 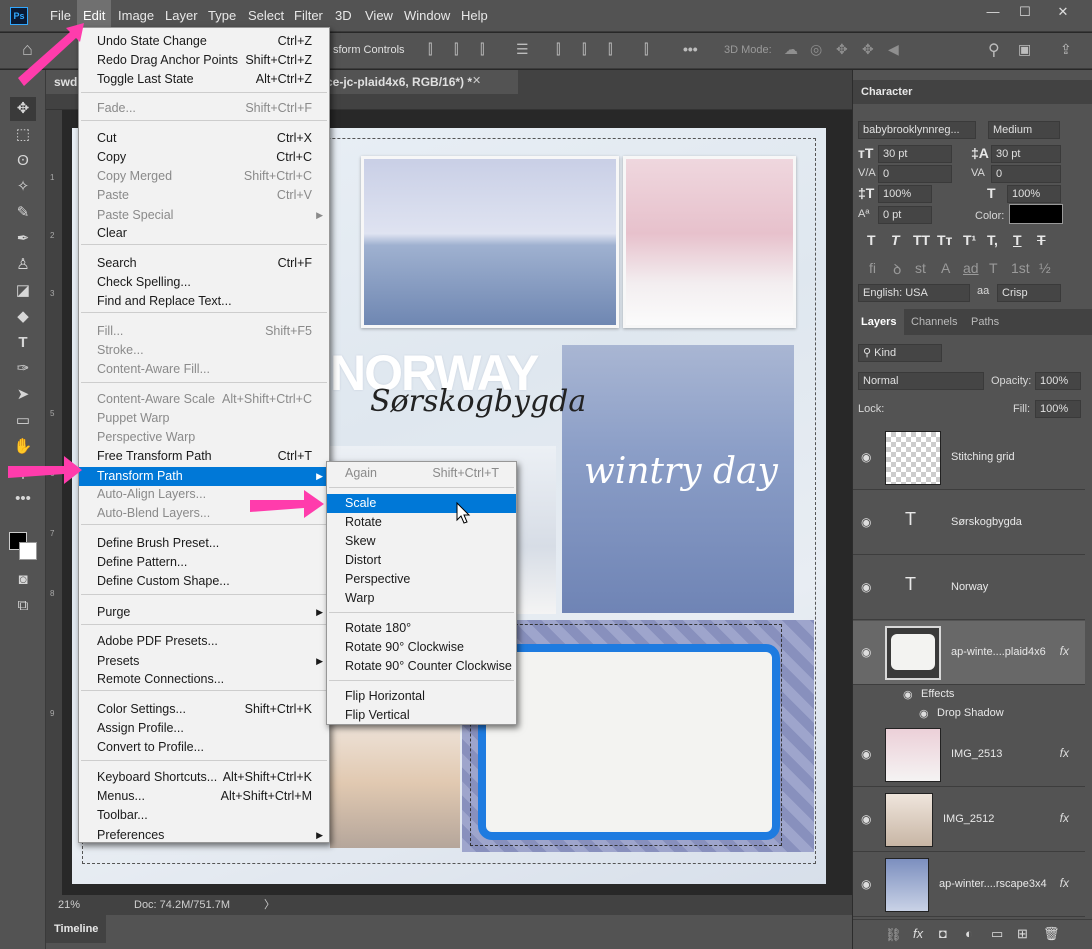 I want to click on menu-3d: 3D, so click(x=343, y=16).